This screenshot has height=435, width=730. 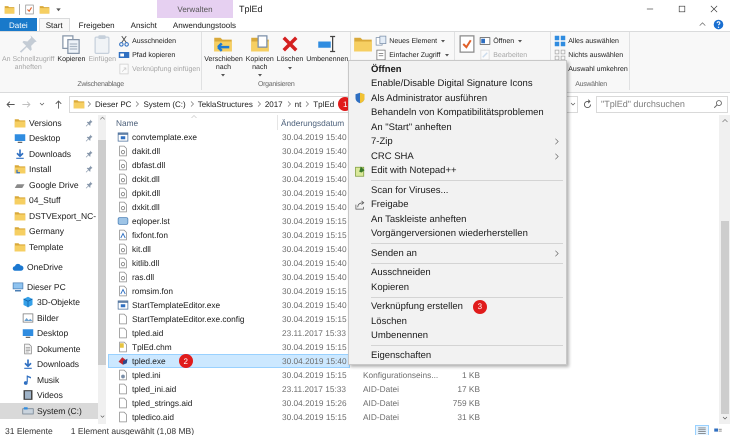 What do you see at coordinates (229, 263) in the screenshot?
I see `file-row: kitlib.dll 30.04.2019 15:40` at bounding box center [229, 263].